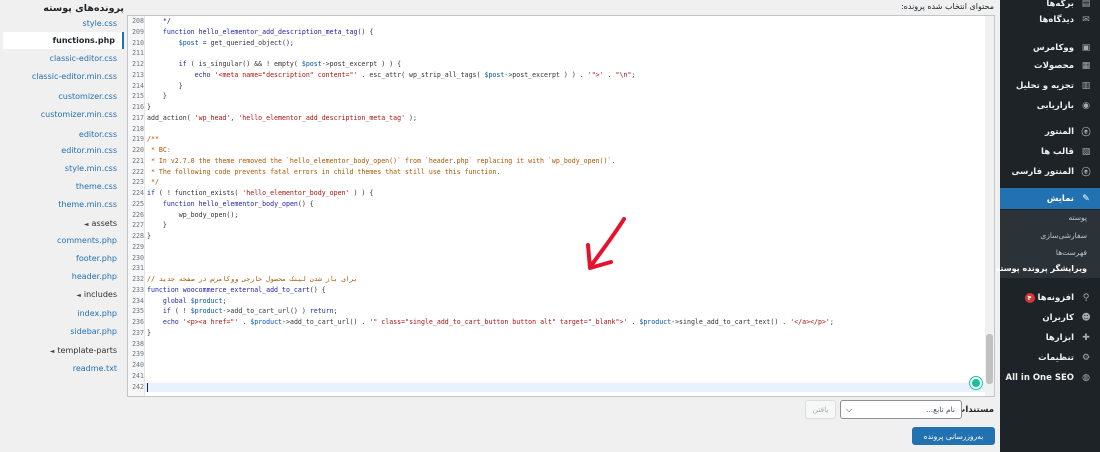  I want to click on submenu-item-theme-file-editor: ویرایشگر پرونده پوسته, so click(1048, 268).